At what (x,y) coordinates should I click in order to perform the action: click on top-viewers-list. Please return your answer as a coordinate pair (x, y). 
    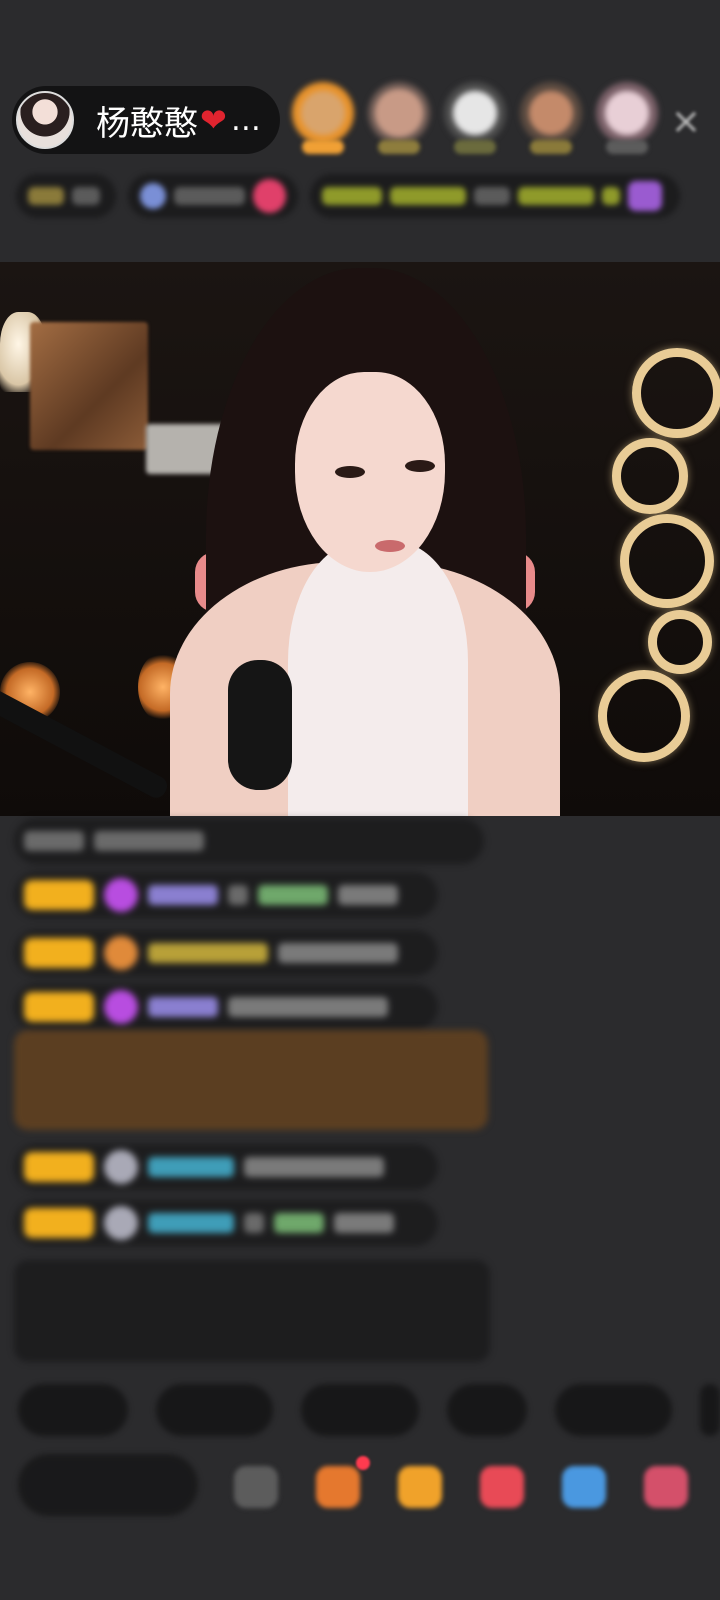
    Looking at the image, I should click on (475, 118).